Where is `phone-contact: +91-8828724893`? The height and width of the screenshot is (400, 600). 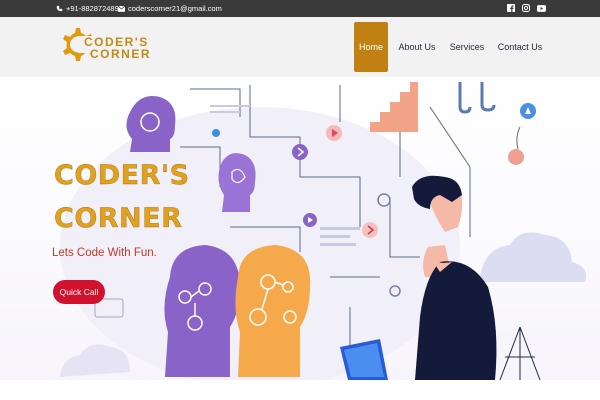
phone-contact: +91-8828724893 is located at coordinates (89, 8).